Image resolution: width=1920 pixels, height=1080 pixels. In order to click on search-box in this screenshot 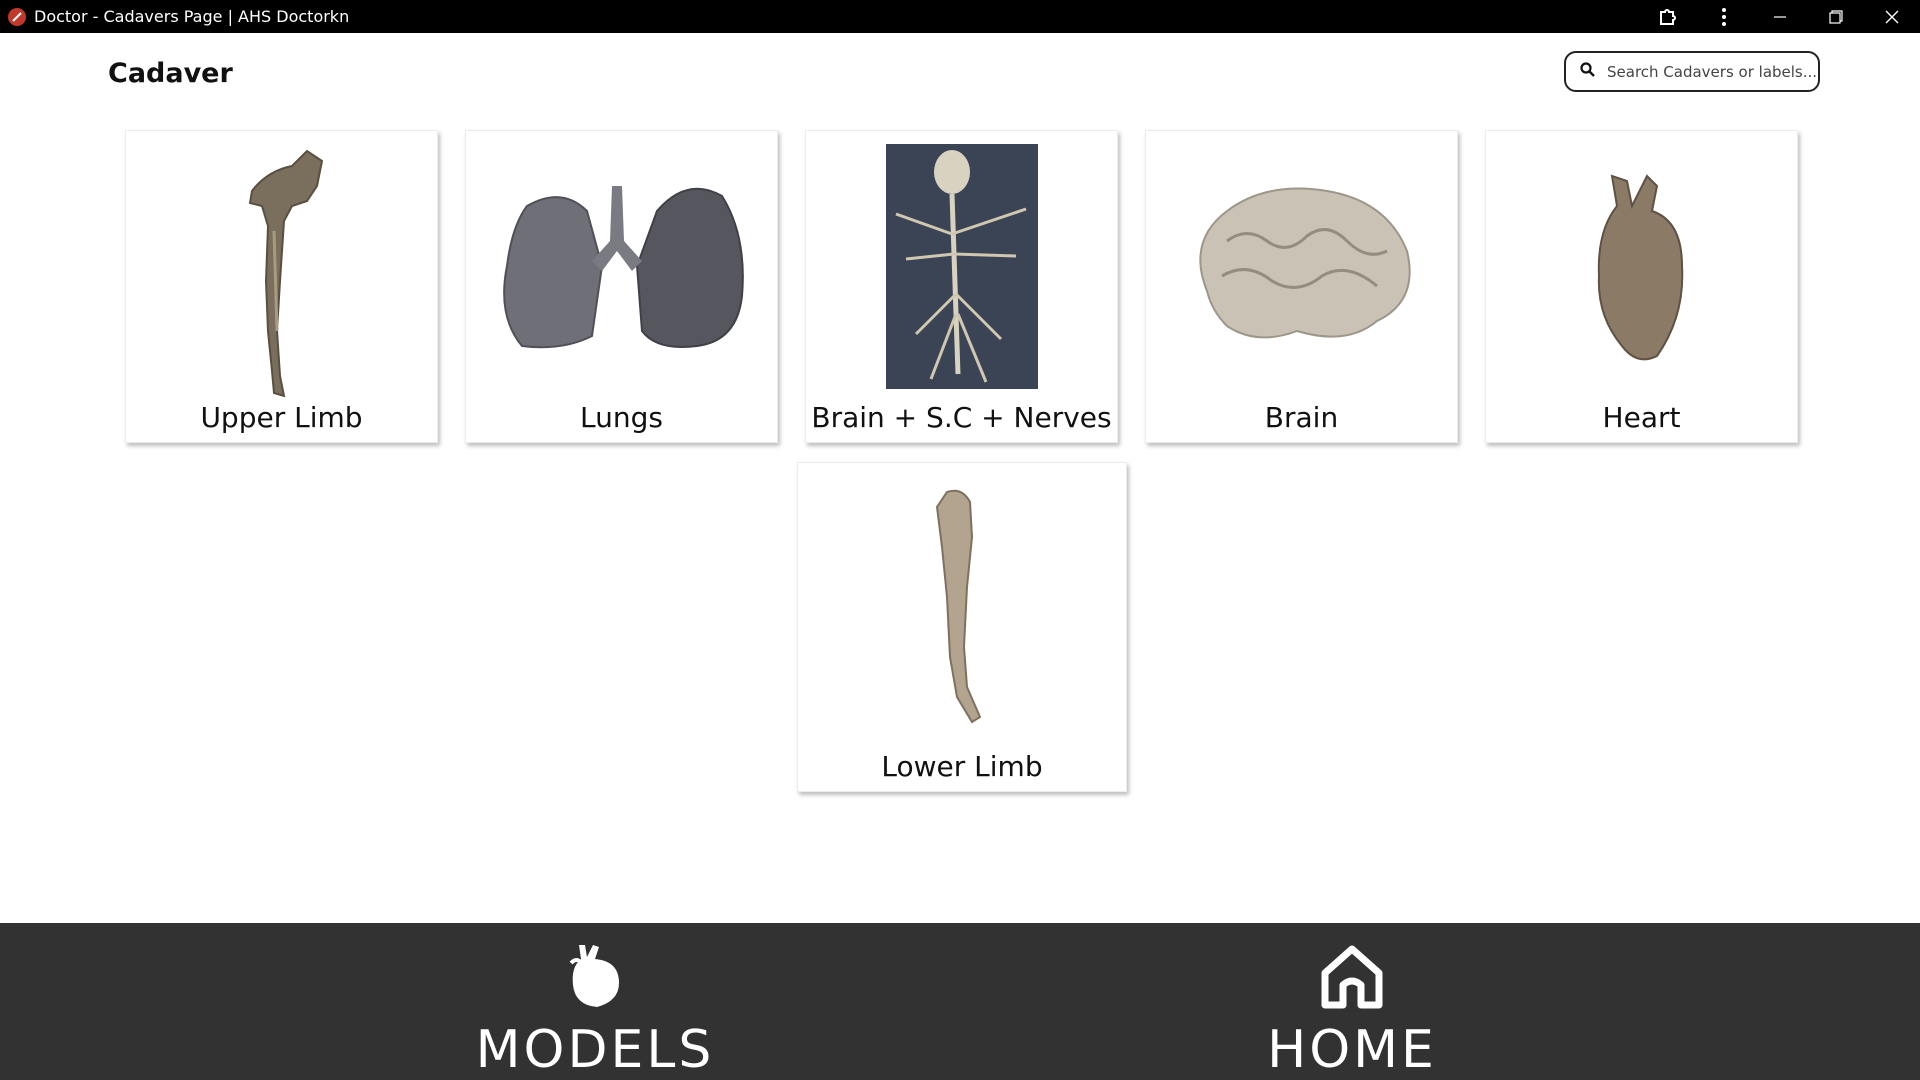, I will do `click(1692, 71)`.